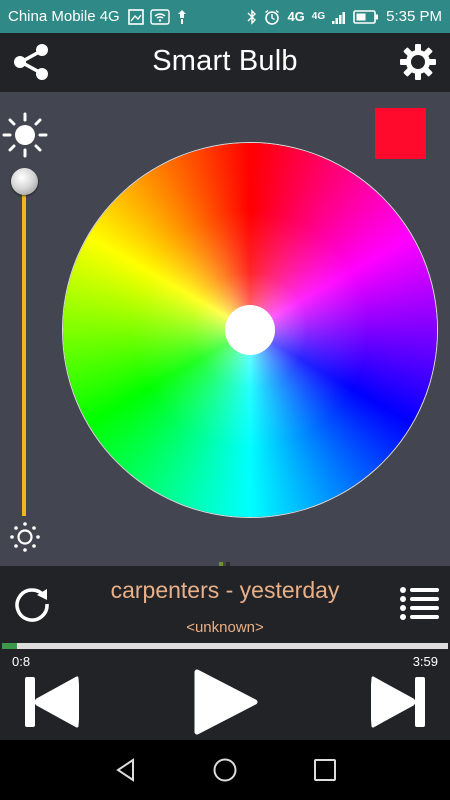  I want to click on status-icons-left, so click(157, 16).